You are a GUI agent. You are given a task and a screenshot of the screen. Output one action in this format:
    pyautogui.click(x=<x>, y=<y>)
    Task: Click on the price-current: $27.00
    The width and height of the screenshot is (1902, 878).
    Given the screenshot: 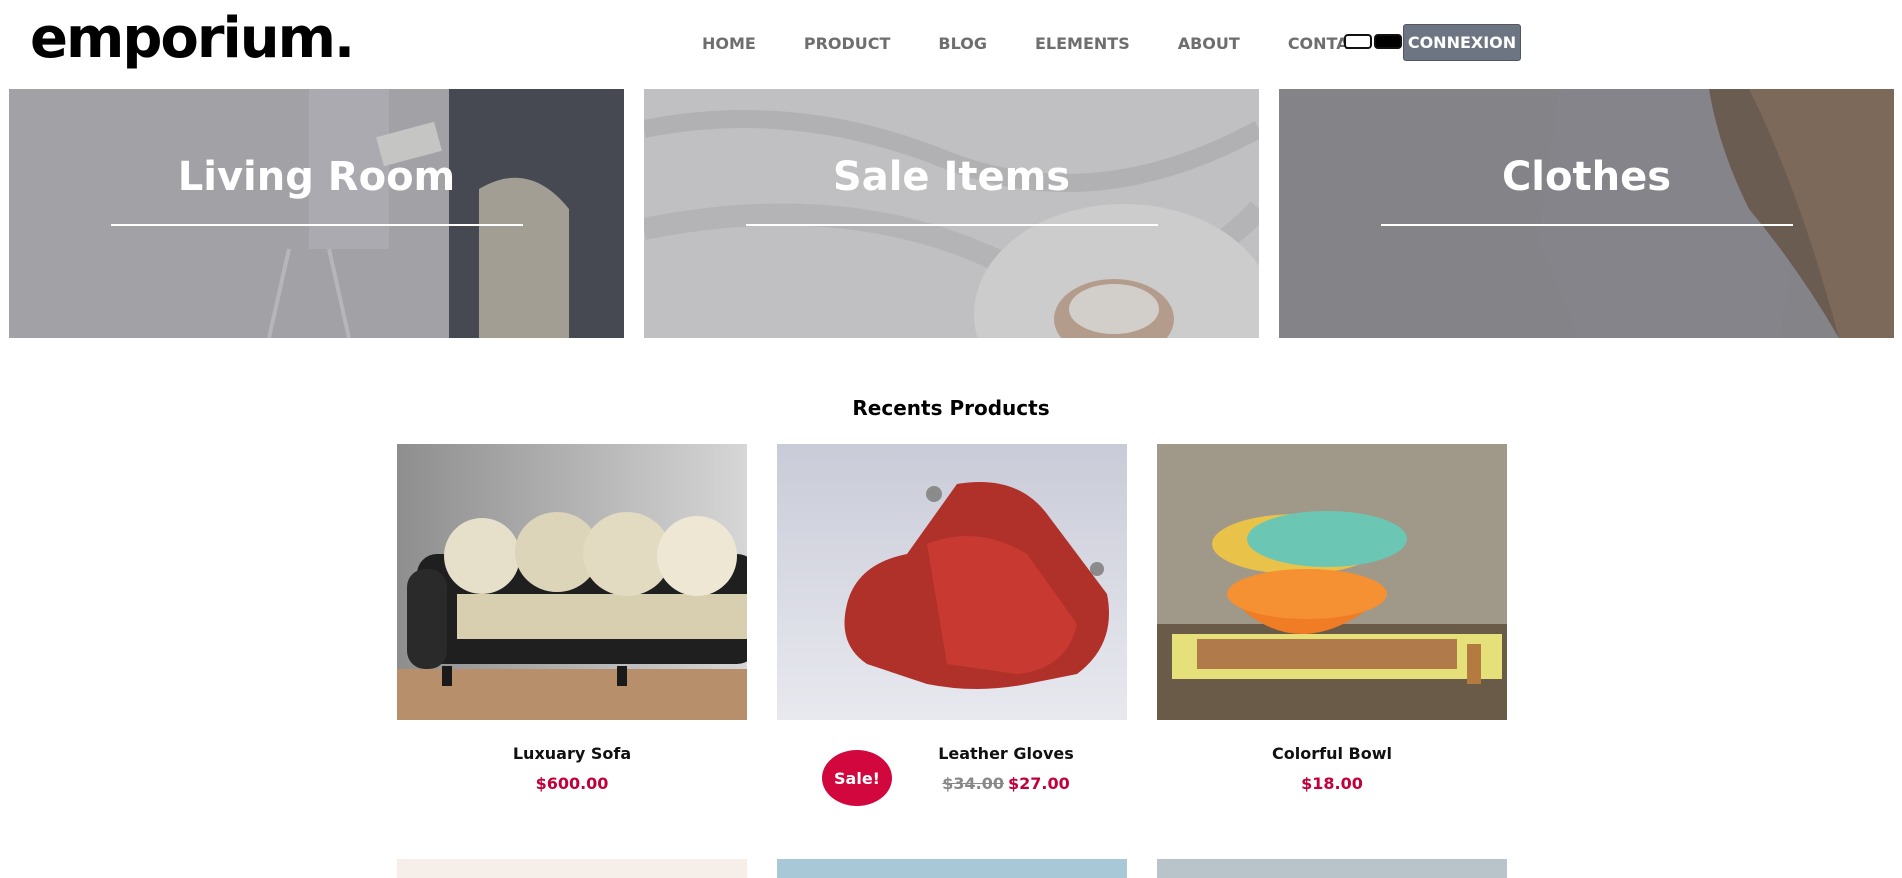 What is the action you would take?
    pyautogui.click(x=1039, y=783)
    